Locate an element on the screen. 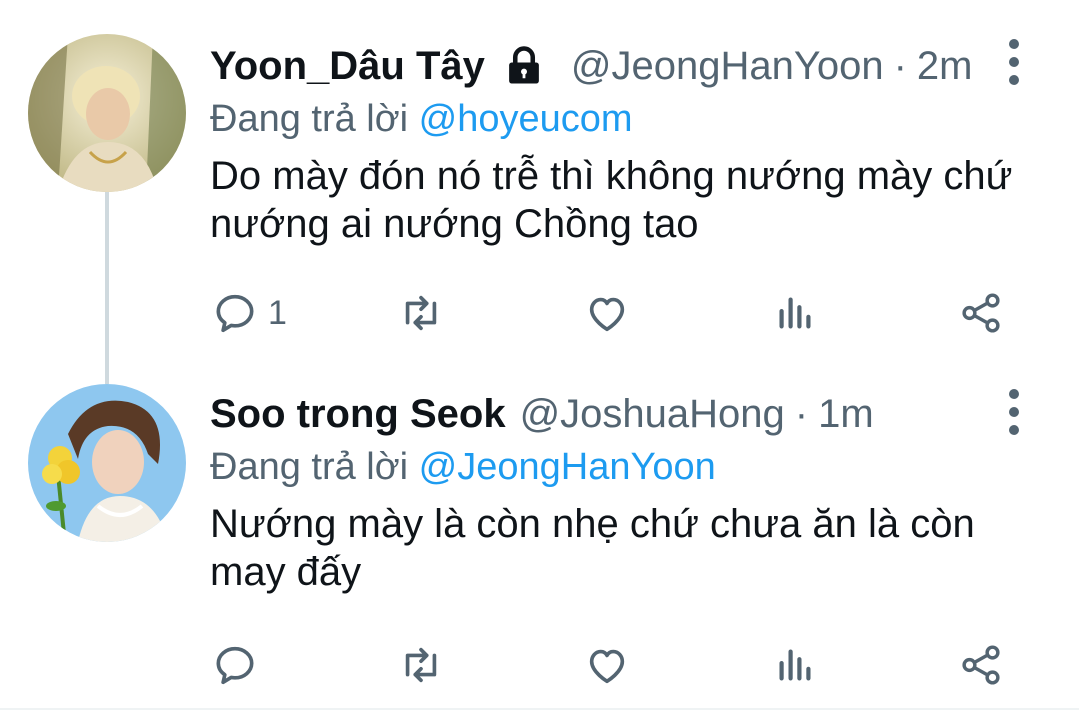  username-handle: @JoshuaHong is located at coordinates (652, 414).